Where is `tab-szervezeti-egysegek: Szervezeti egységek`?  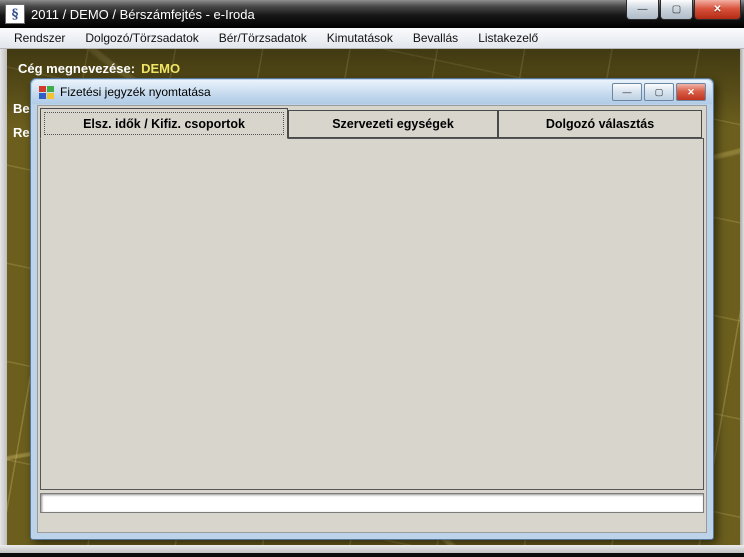 tab-szervezeti-egysegek: Szervezeti egységek is located at coordinates (393, 124).